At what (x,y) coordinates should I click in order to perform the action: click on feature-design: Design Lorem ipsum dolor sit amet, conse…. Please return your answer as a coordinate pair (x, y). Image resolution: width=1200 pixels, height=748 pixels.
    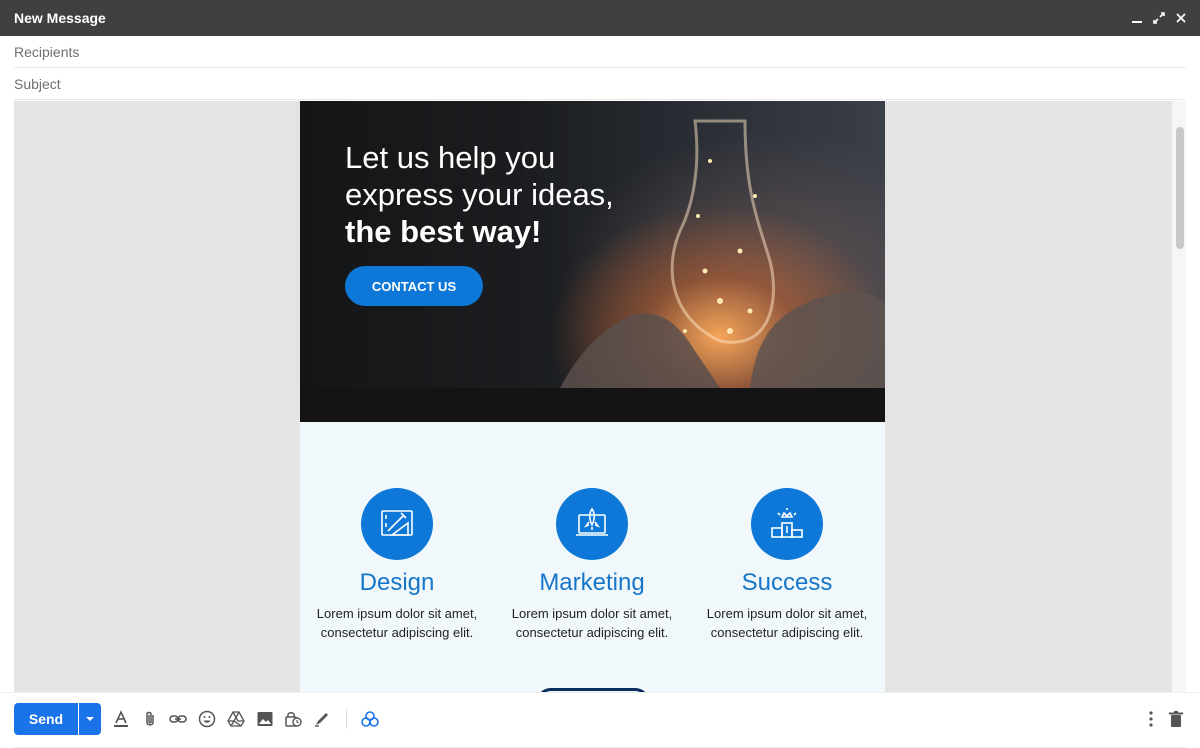
    Looking at the image, I should click on (397, 565).